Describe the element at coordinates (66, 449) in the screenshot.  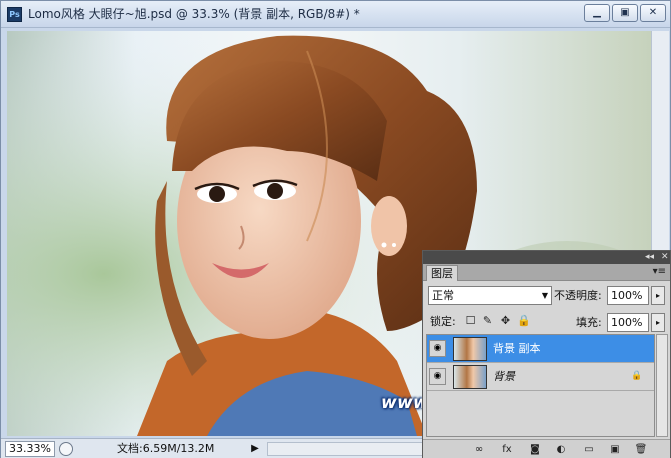
I see `status-info-icon` at that location.